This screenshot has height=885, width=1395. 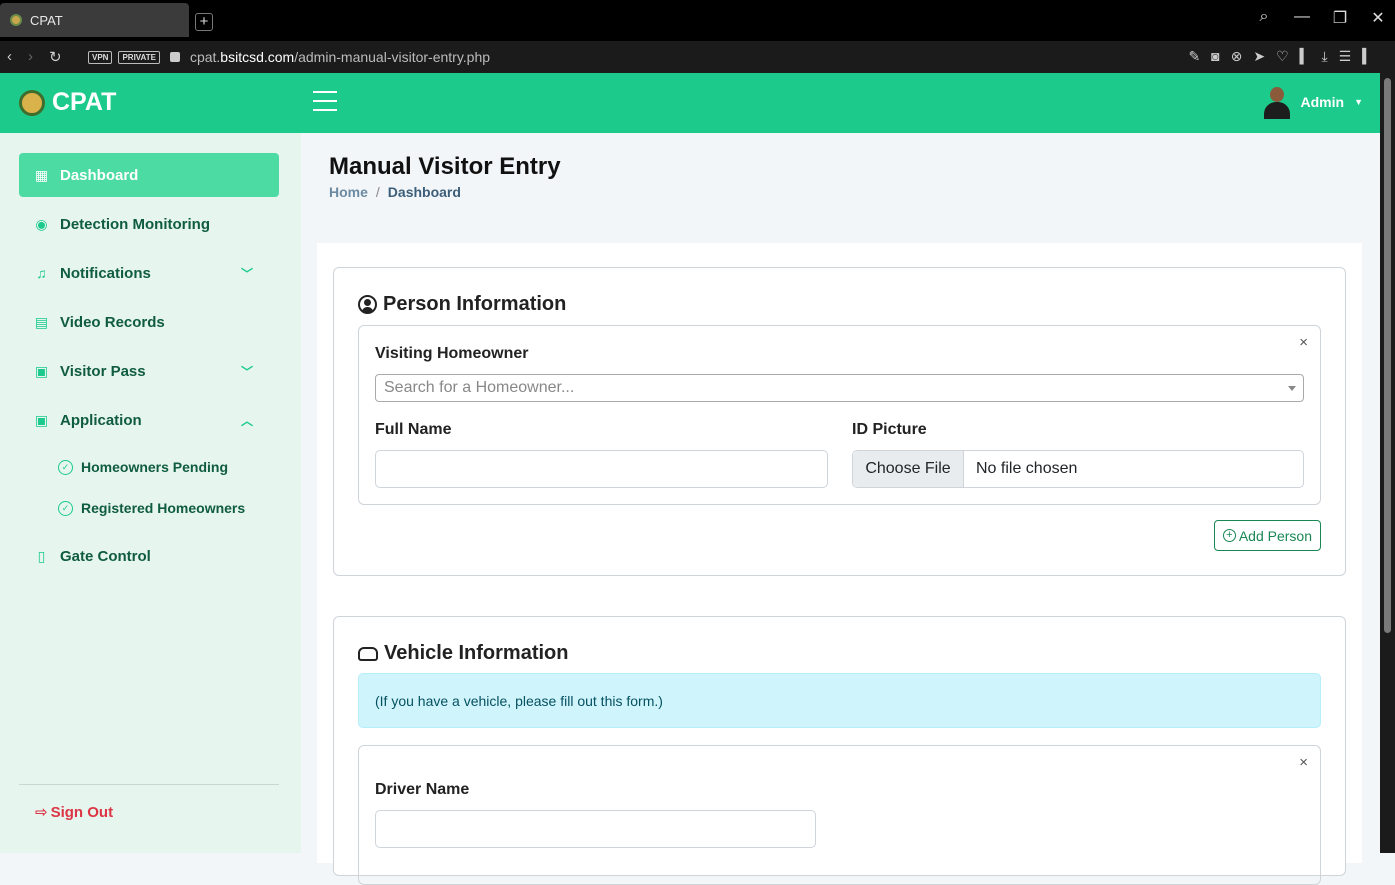 What do you see at coordinates (246, 420) in the screenshot?
I see `chevron-up-icon: ︿` at bounding box center [246, 420].